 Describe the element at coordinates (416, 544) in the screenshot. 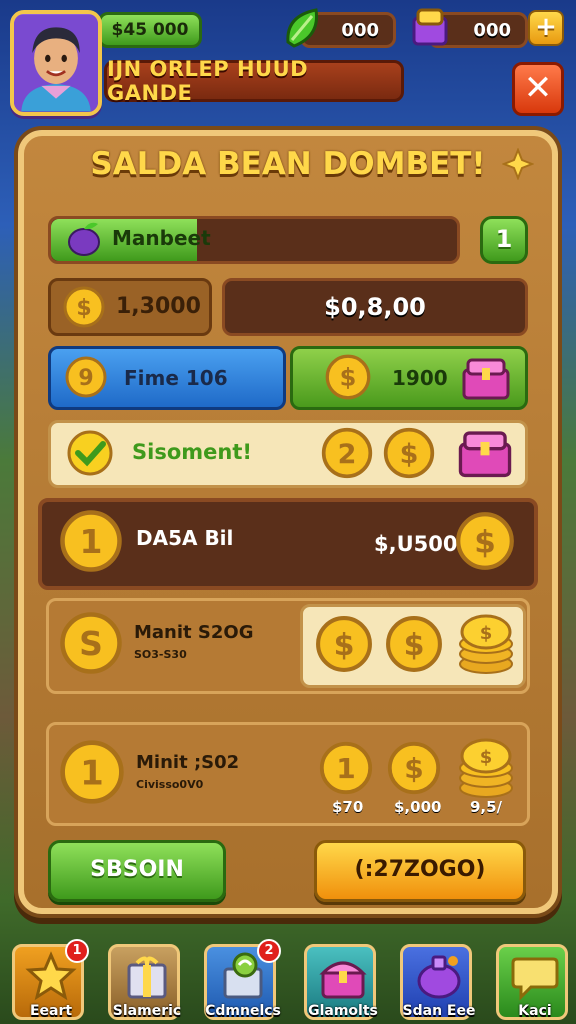

I see `bill-value: $,U500` at that location.